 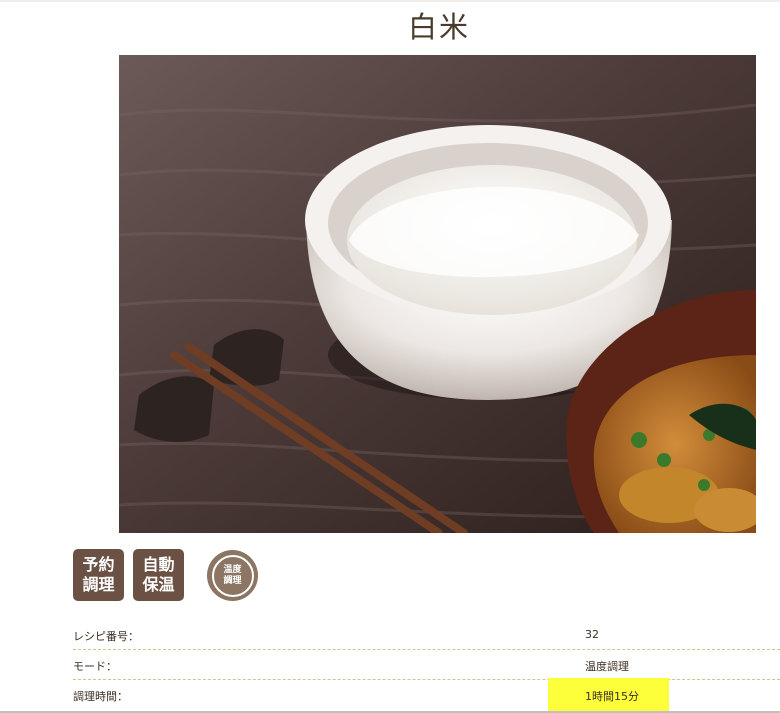 I want to click on cooking-time-value: 1時間15分, so click(x=612, y=696).